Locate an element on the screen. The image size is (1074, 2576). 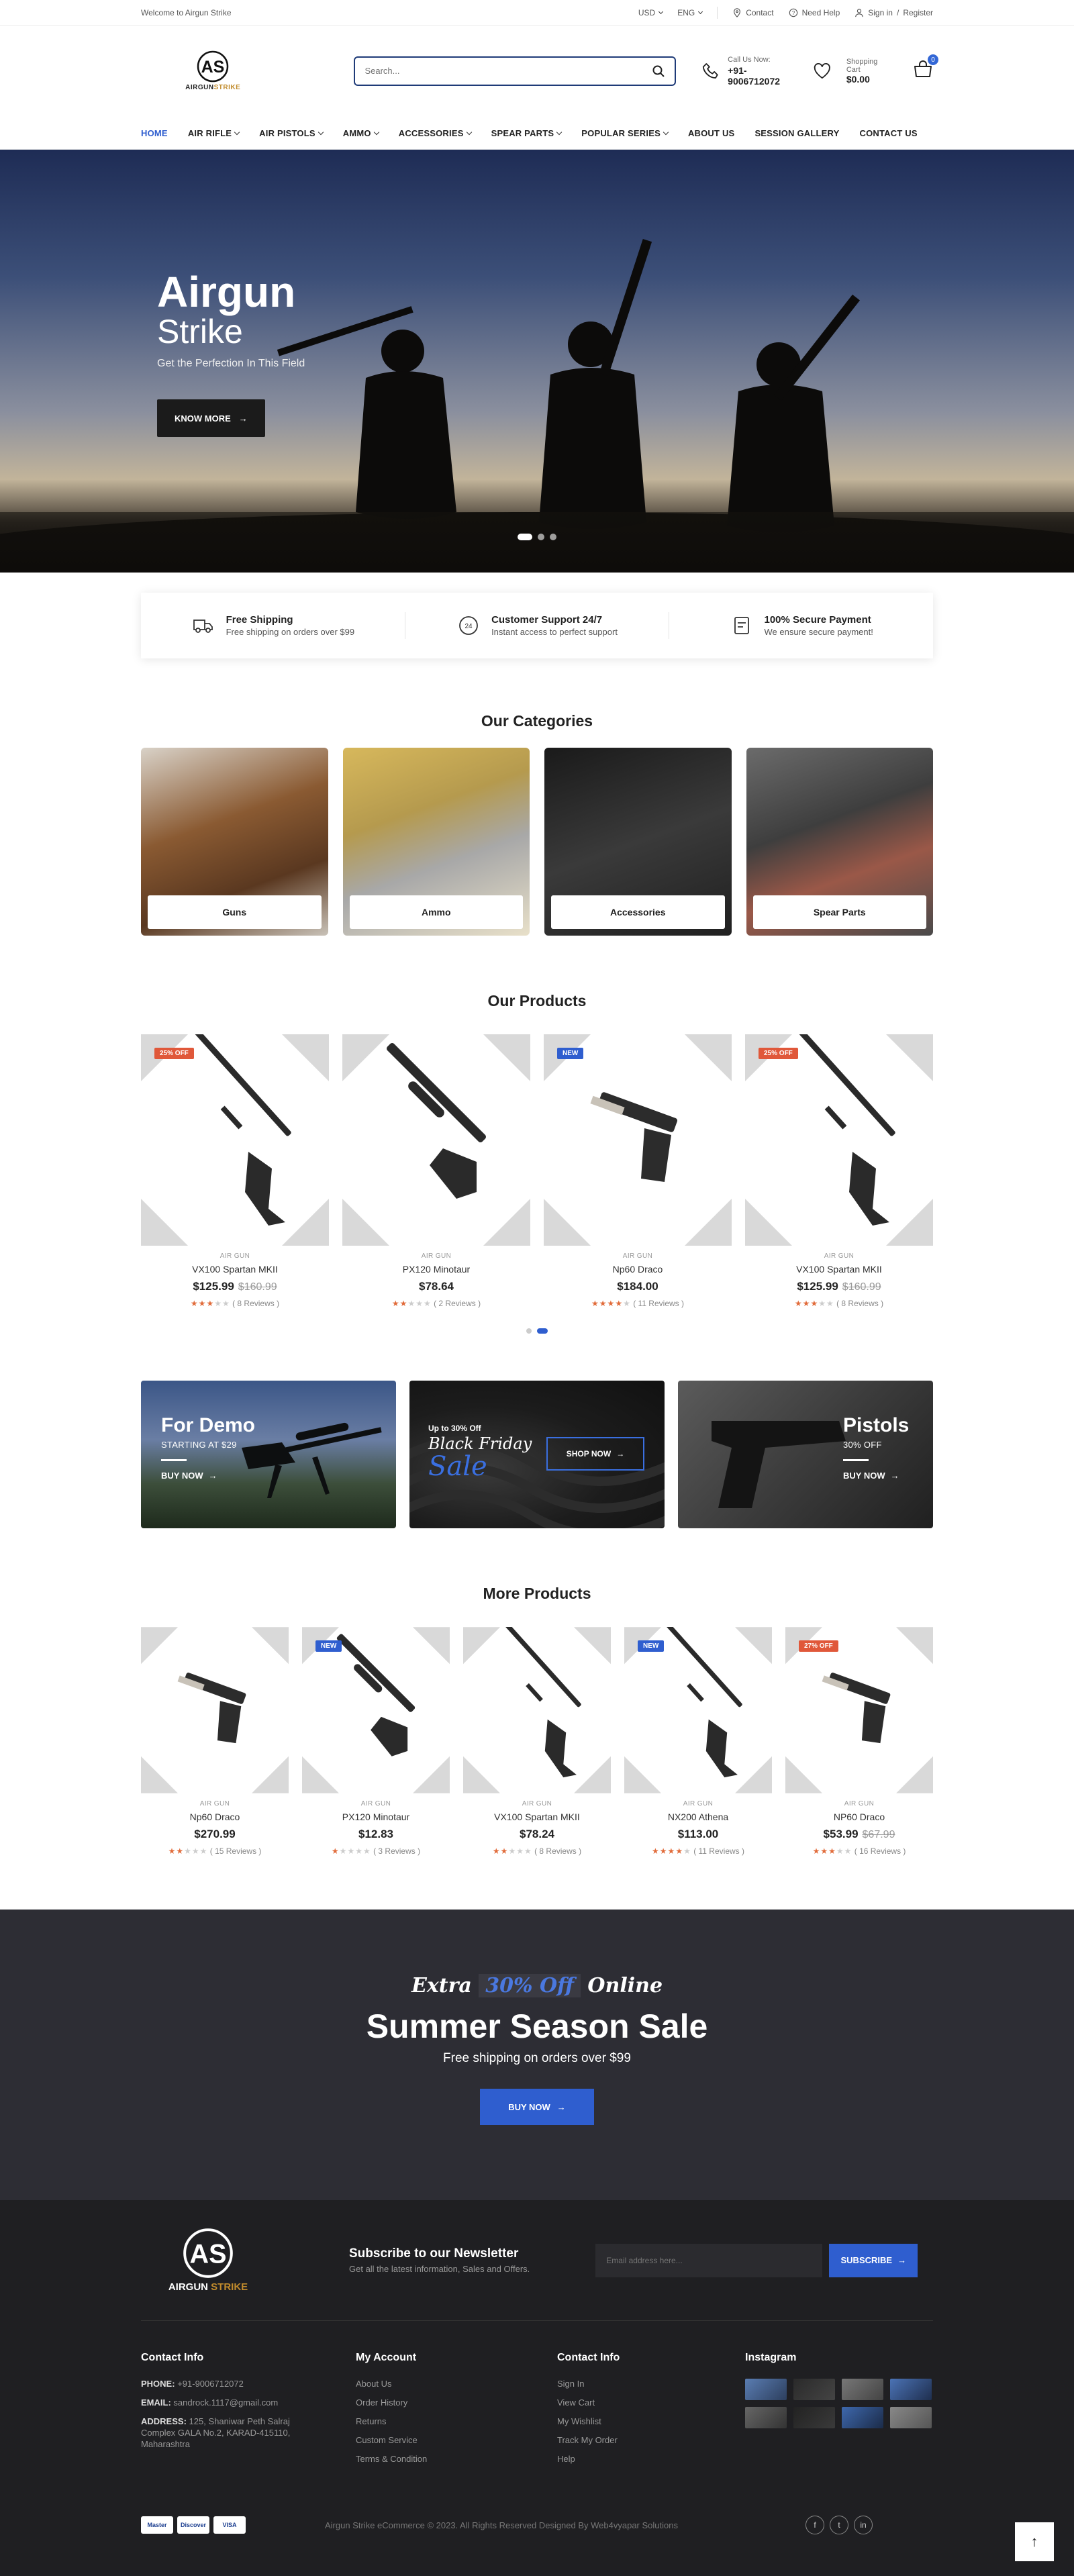
nav-item-spear-parts: SPEAR PARTS is located at coordinates (527, 133).